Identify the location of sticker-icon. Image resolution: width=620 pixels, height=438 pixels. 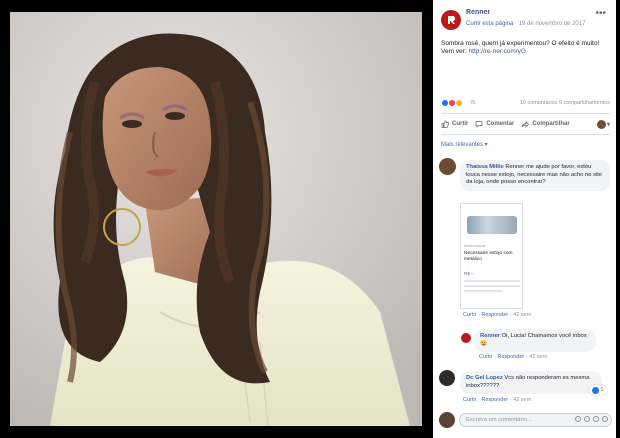
(605, 419).